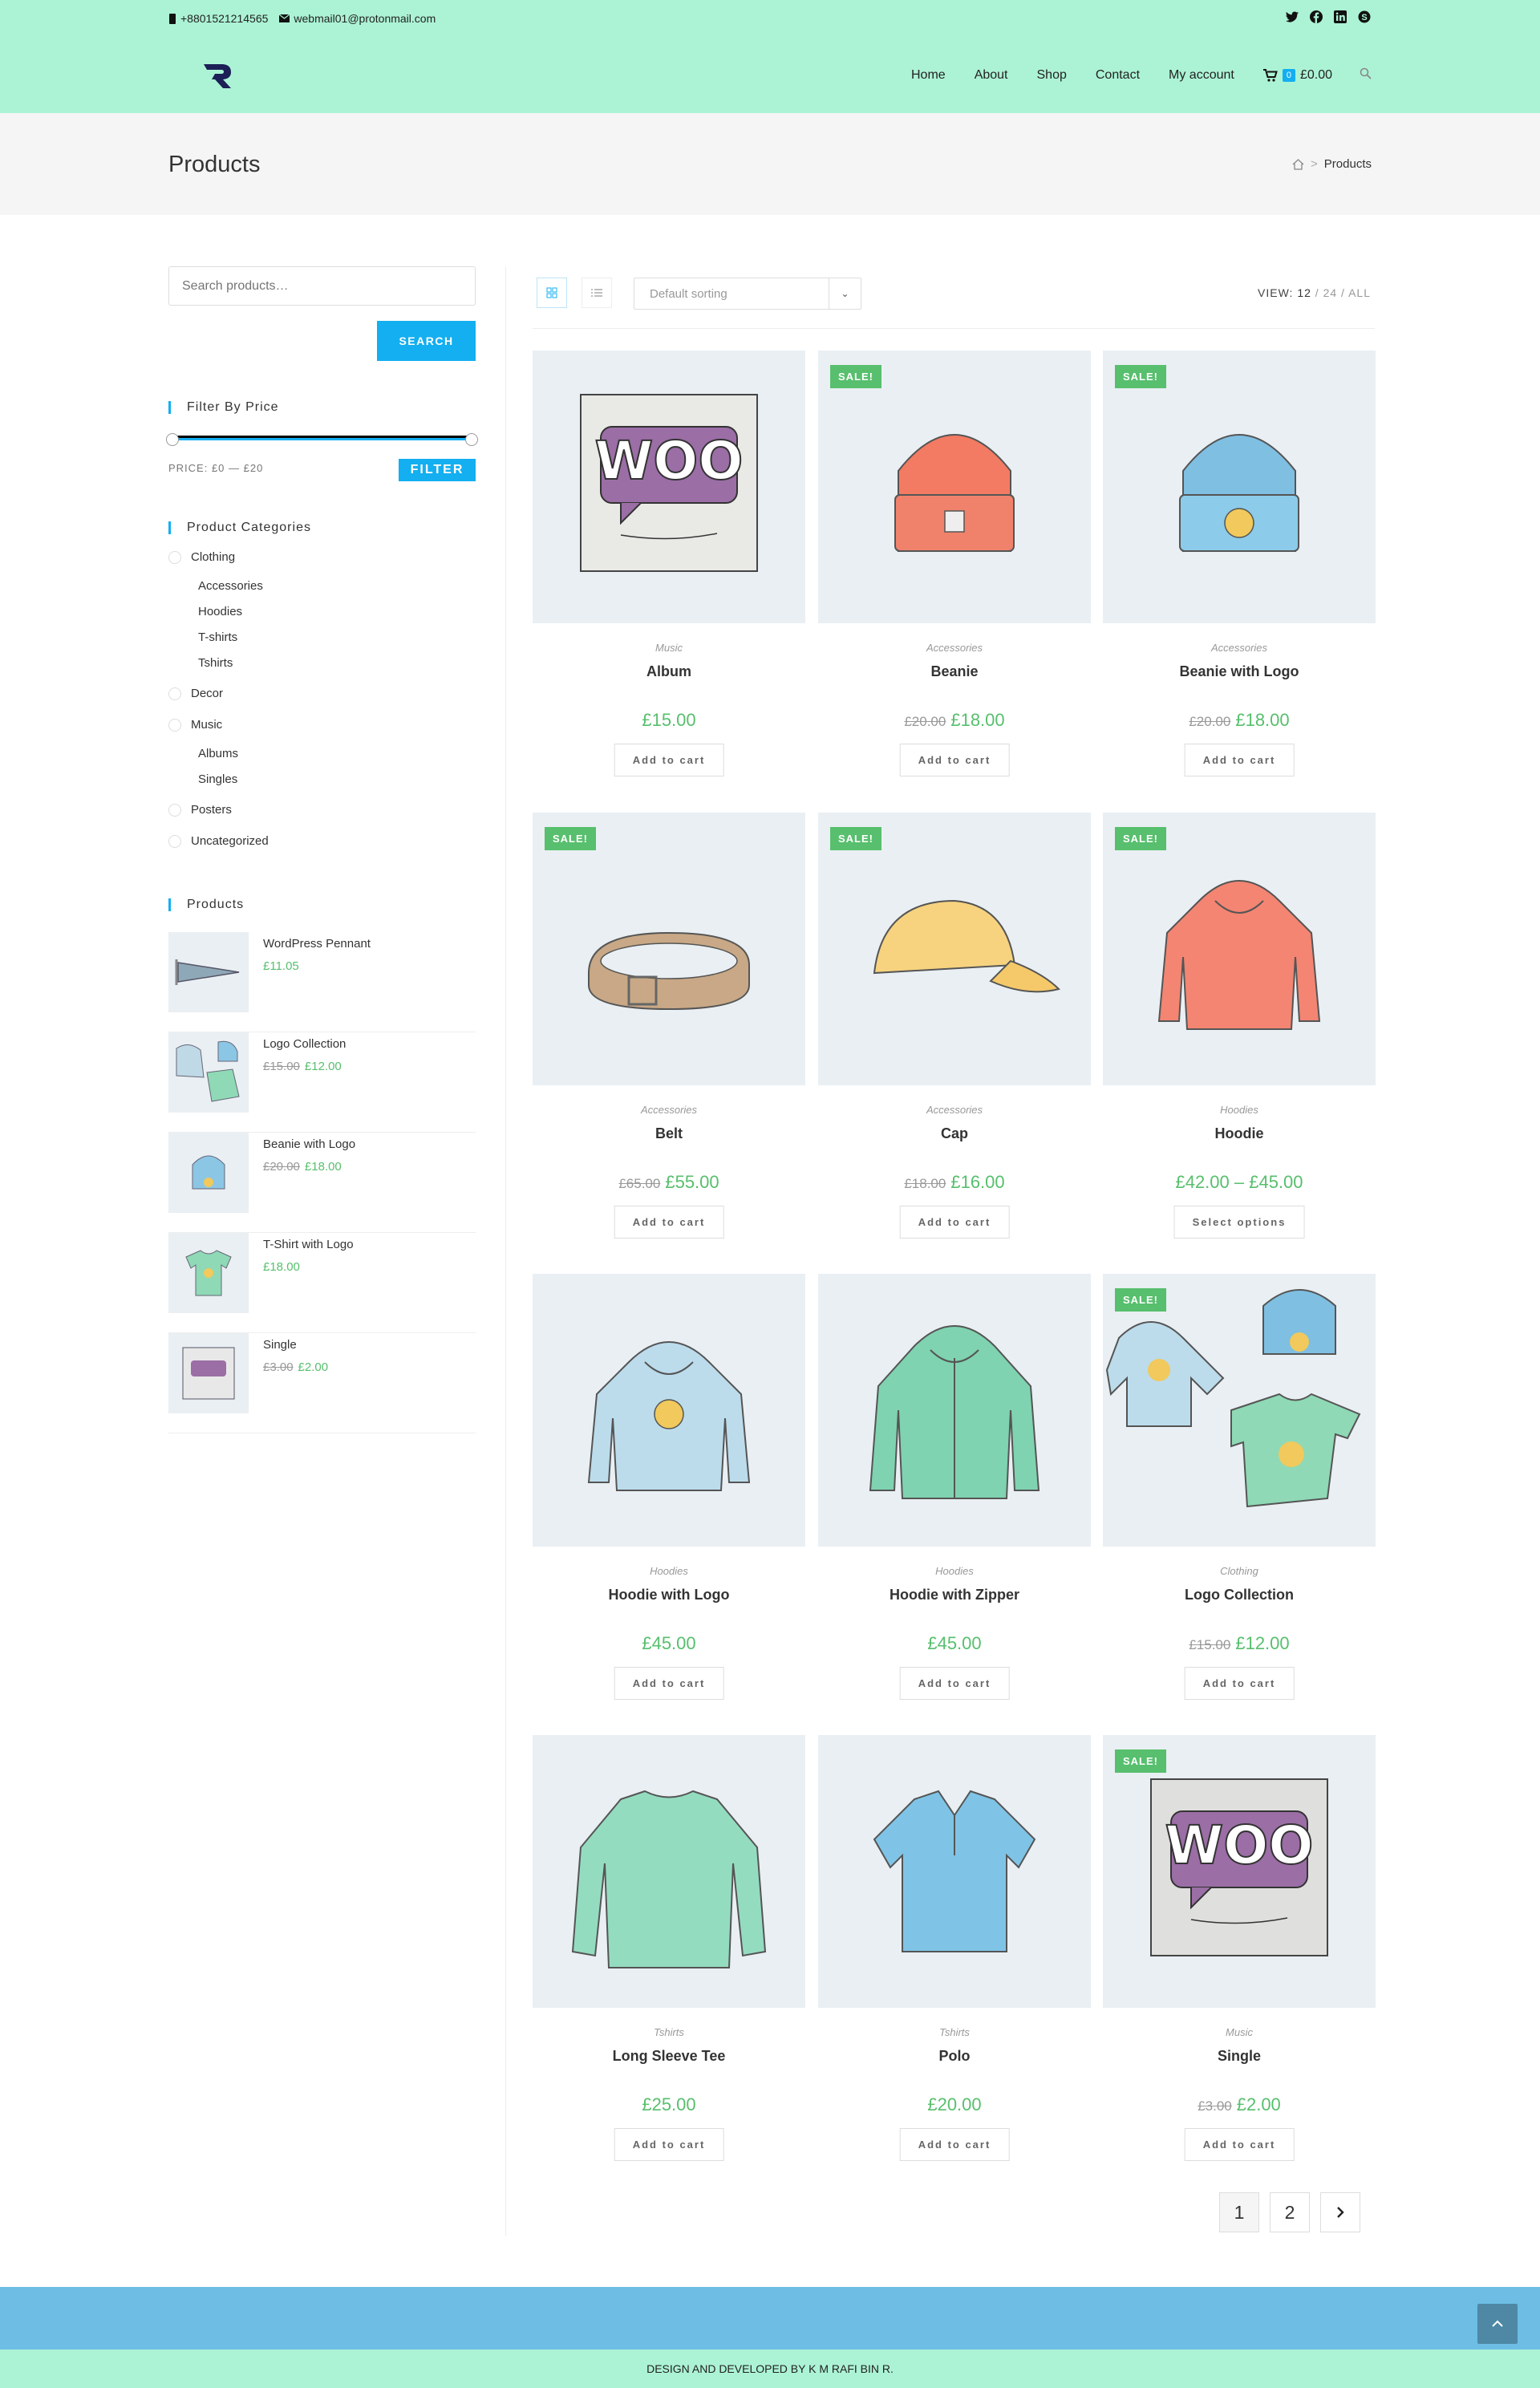 The image size is (1540, 2388). What do you see at coordinates (1298, 164) in the screenshot?
I see `home-icon` at bounding box center [1298, 164].